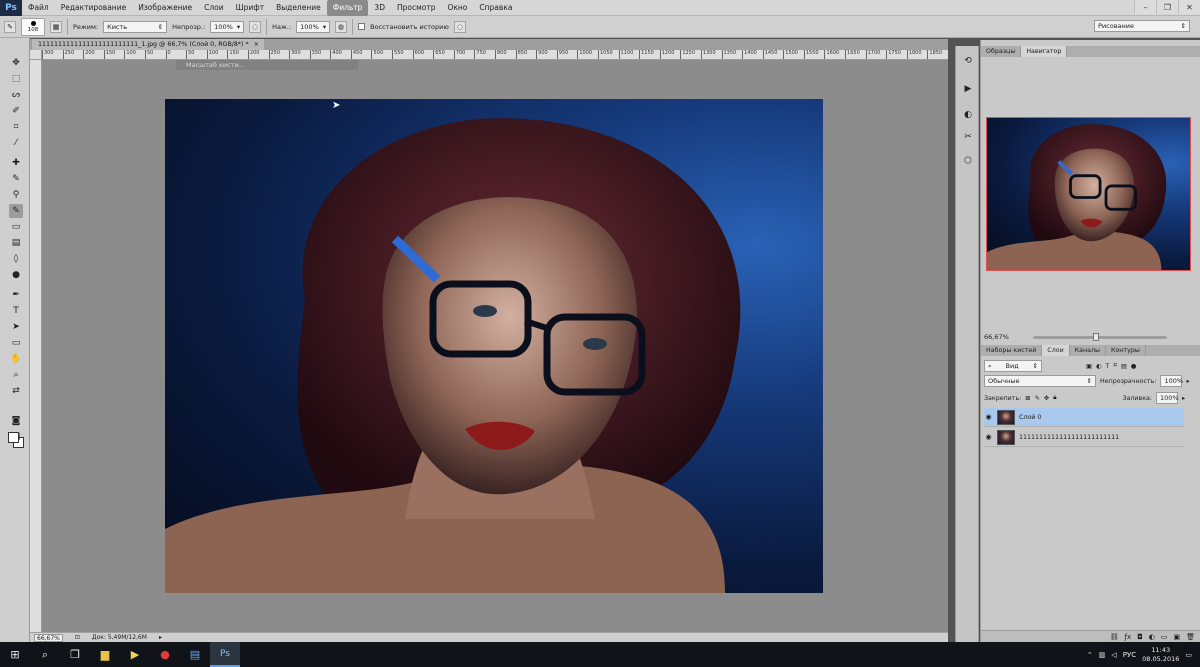 The width and height of the screenshot is (1200, 667). Describe the element at coordinates (119, 637) in the screenshot. I see `document-info: Док: 5,49М/12,6М` at that location.